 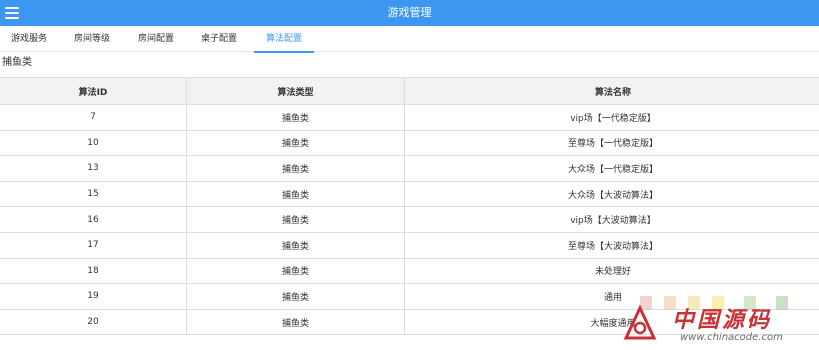 I want to click on app-header: 游戏管理, so click(x=409, y=13).